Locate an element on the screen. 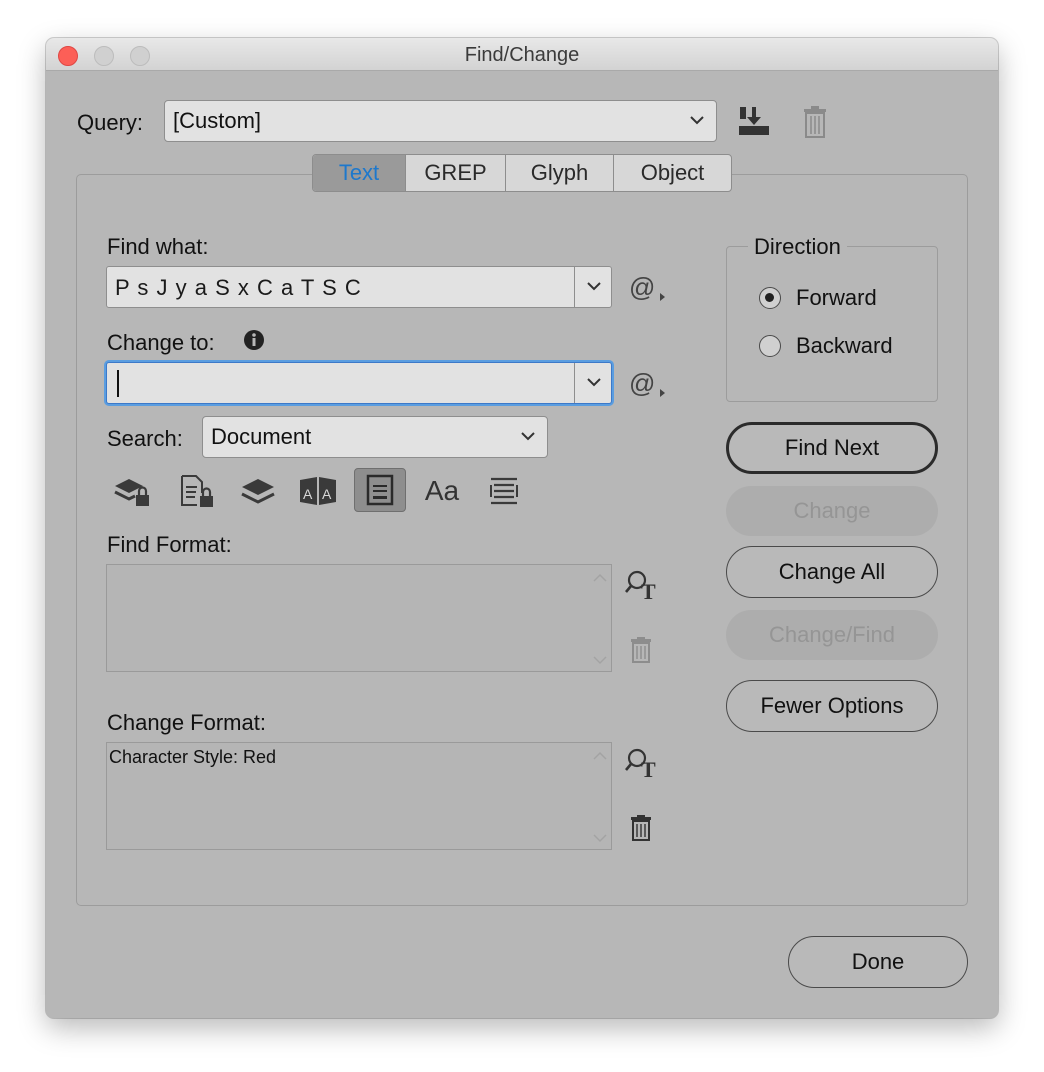 The width and height of the screenshot is (1044, 1072). include-footnotes-icon is located at coordinates (380, 490).